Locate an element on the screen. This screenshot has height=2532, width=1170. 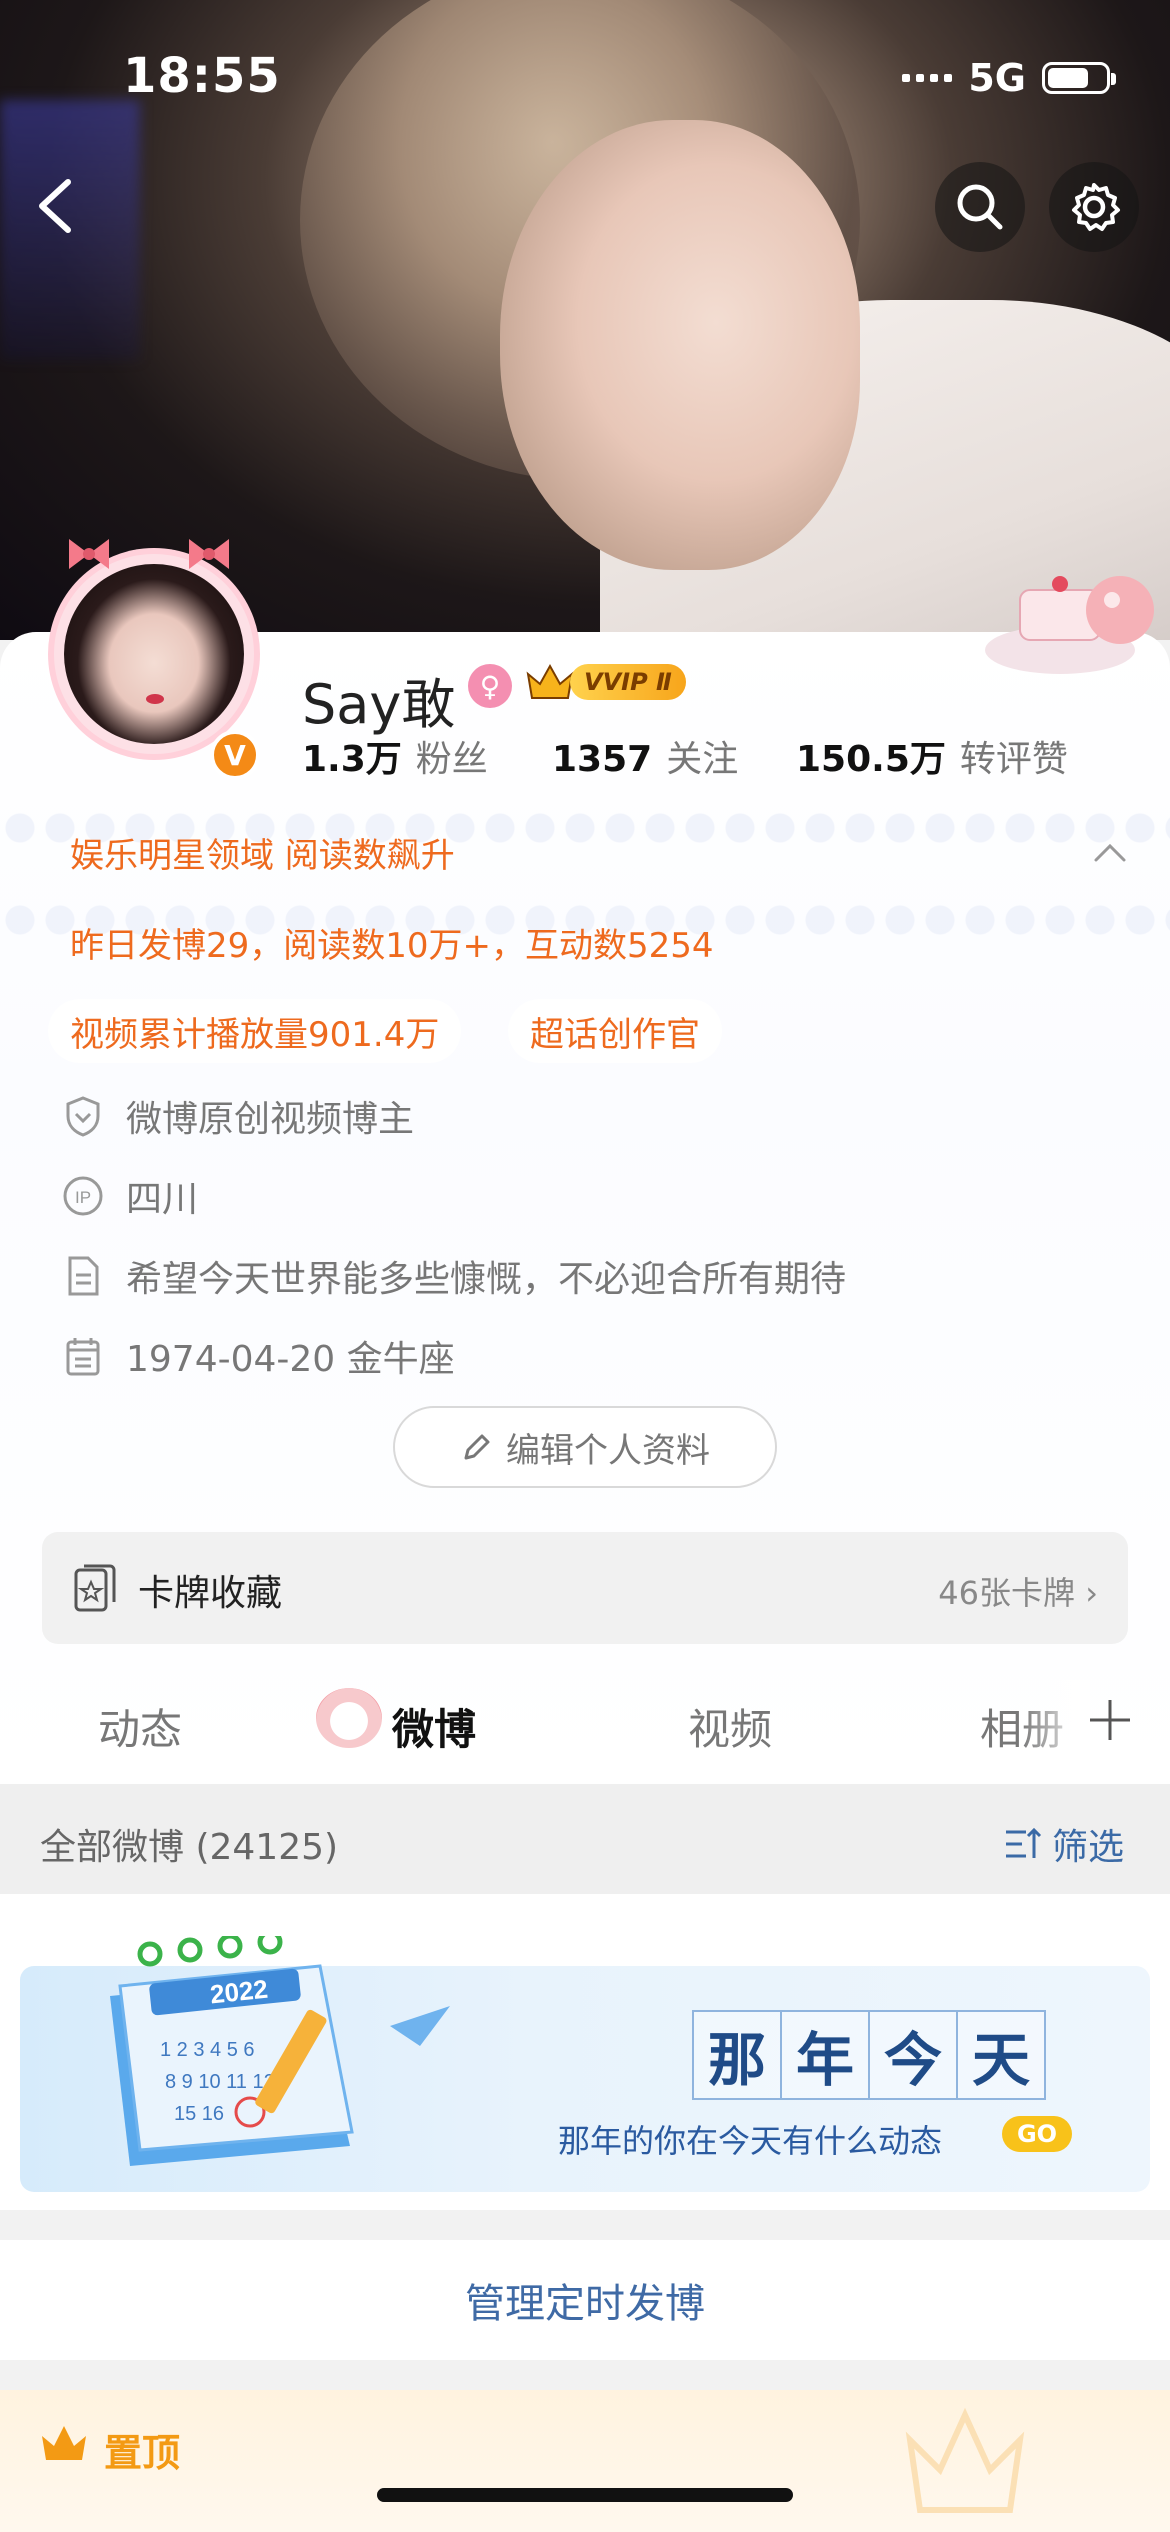
ip-icon: IP is located at coordinates (83, 1196).